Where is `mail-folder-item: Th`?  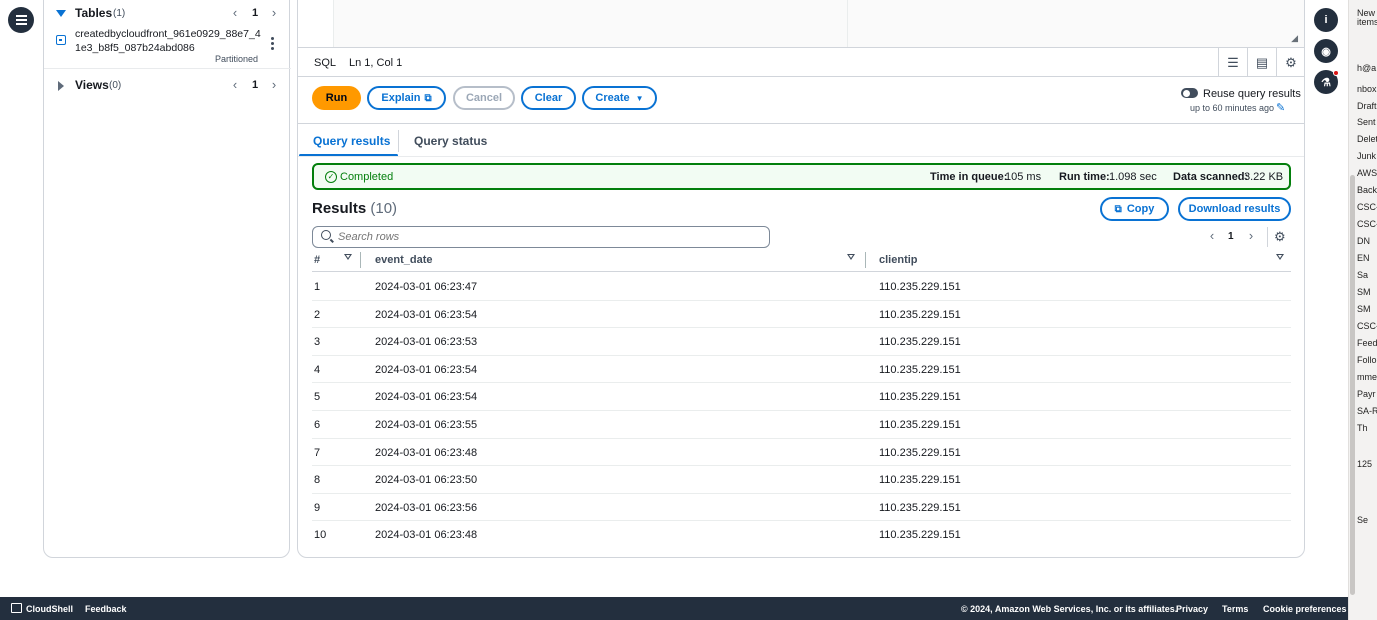 mail-folder-item: Th is located at coordinates (1362, 428).